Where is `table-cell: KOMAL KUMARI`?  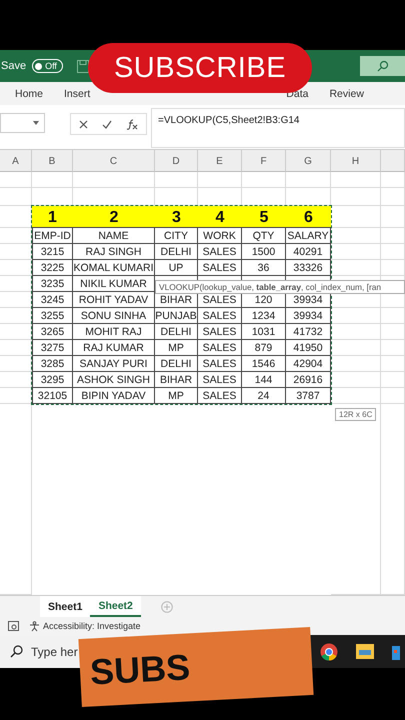
table-cell: KOMAL KUMARI is located at coordinates (114, 268).